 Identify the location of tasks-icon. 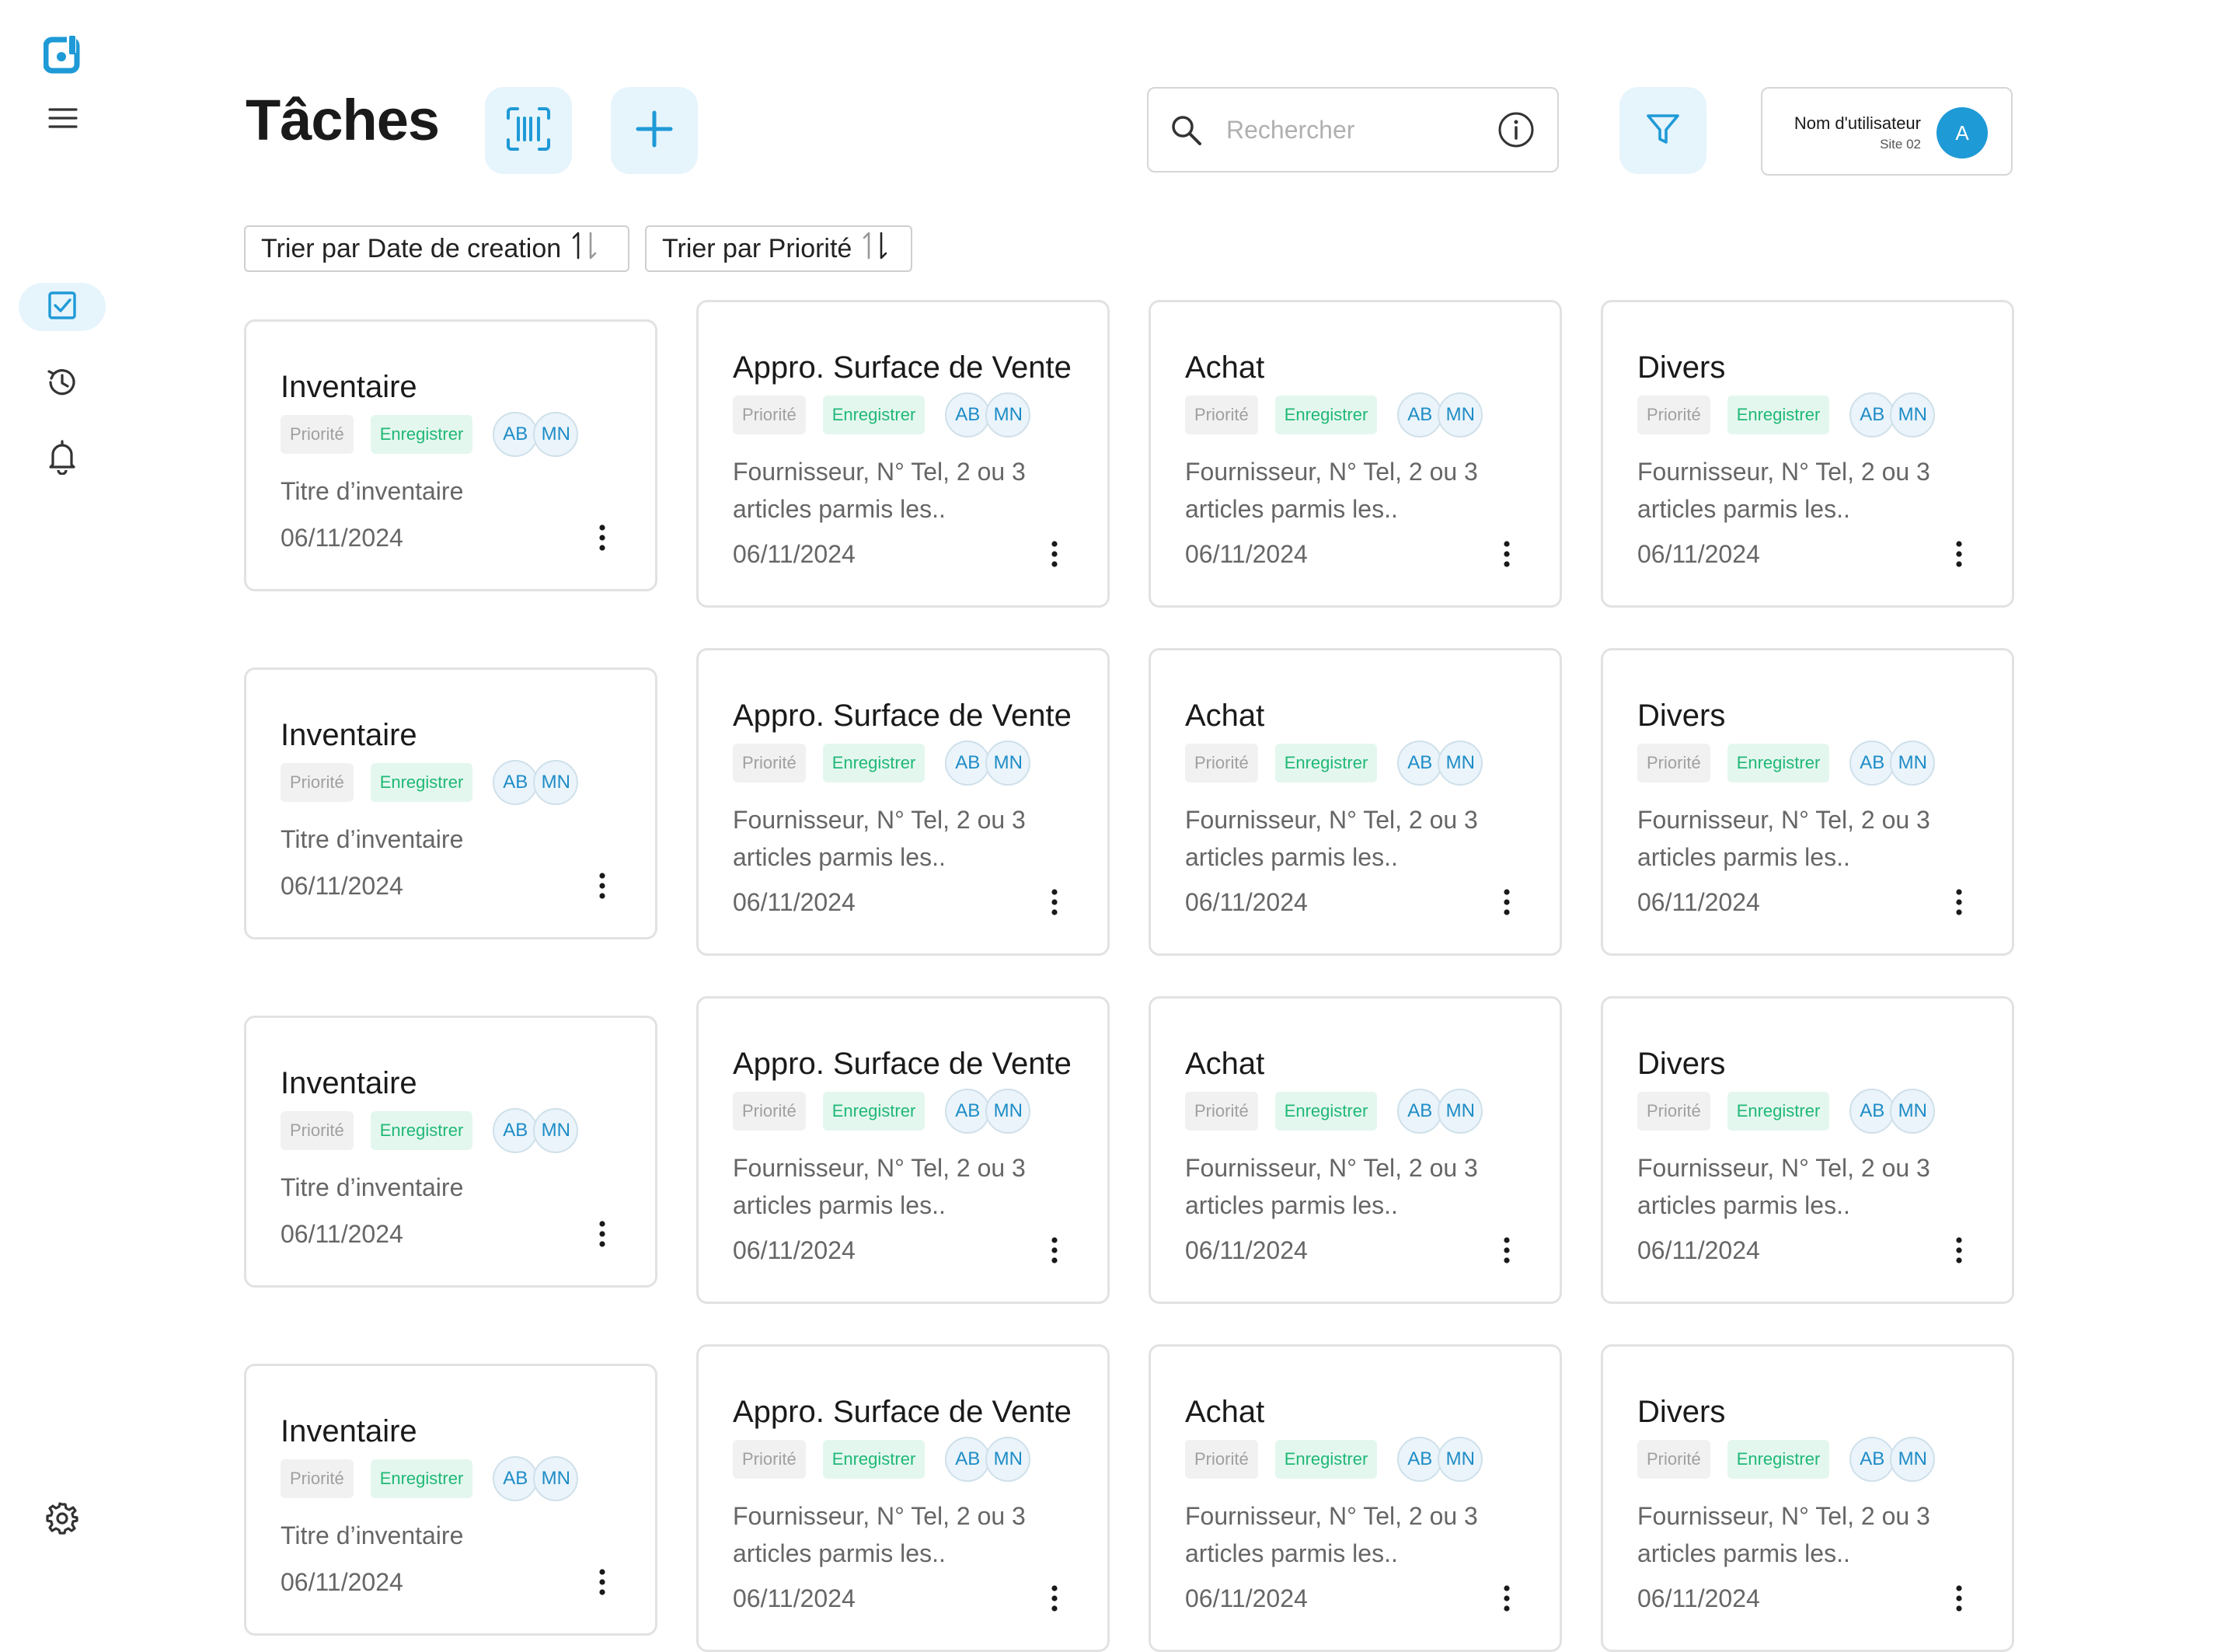
(62, 307).